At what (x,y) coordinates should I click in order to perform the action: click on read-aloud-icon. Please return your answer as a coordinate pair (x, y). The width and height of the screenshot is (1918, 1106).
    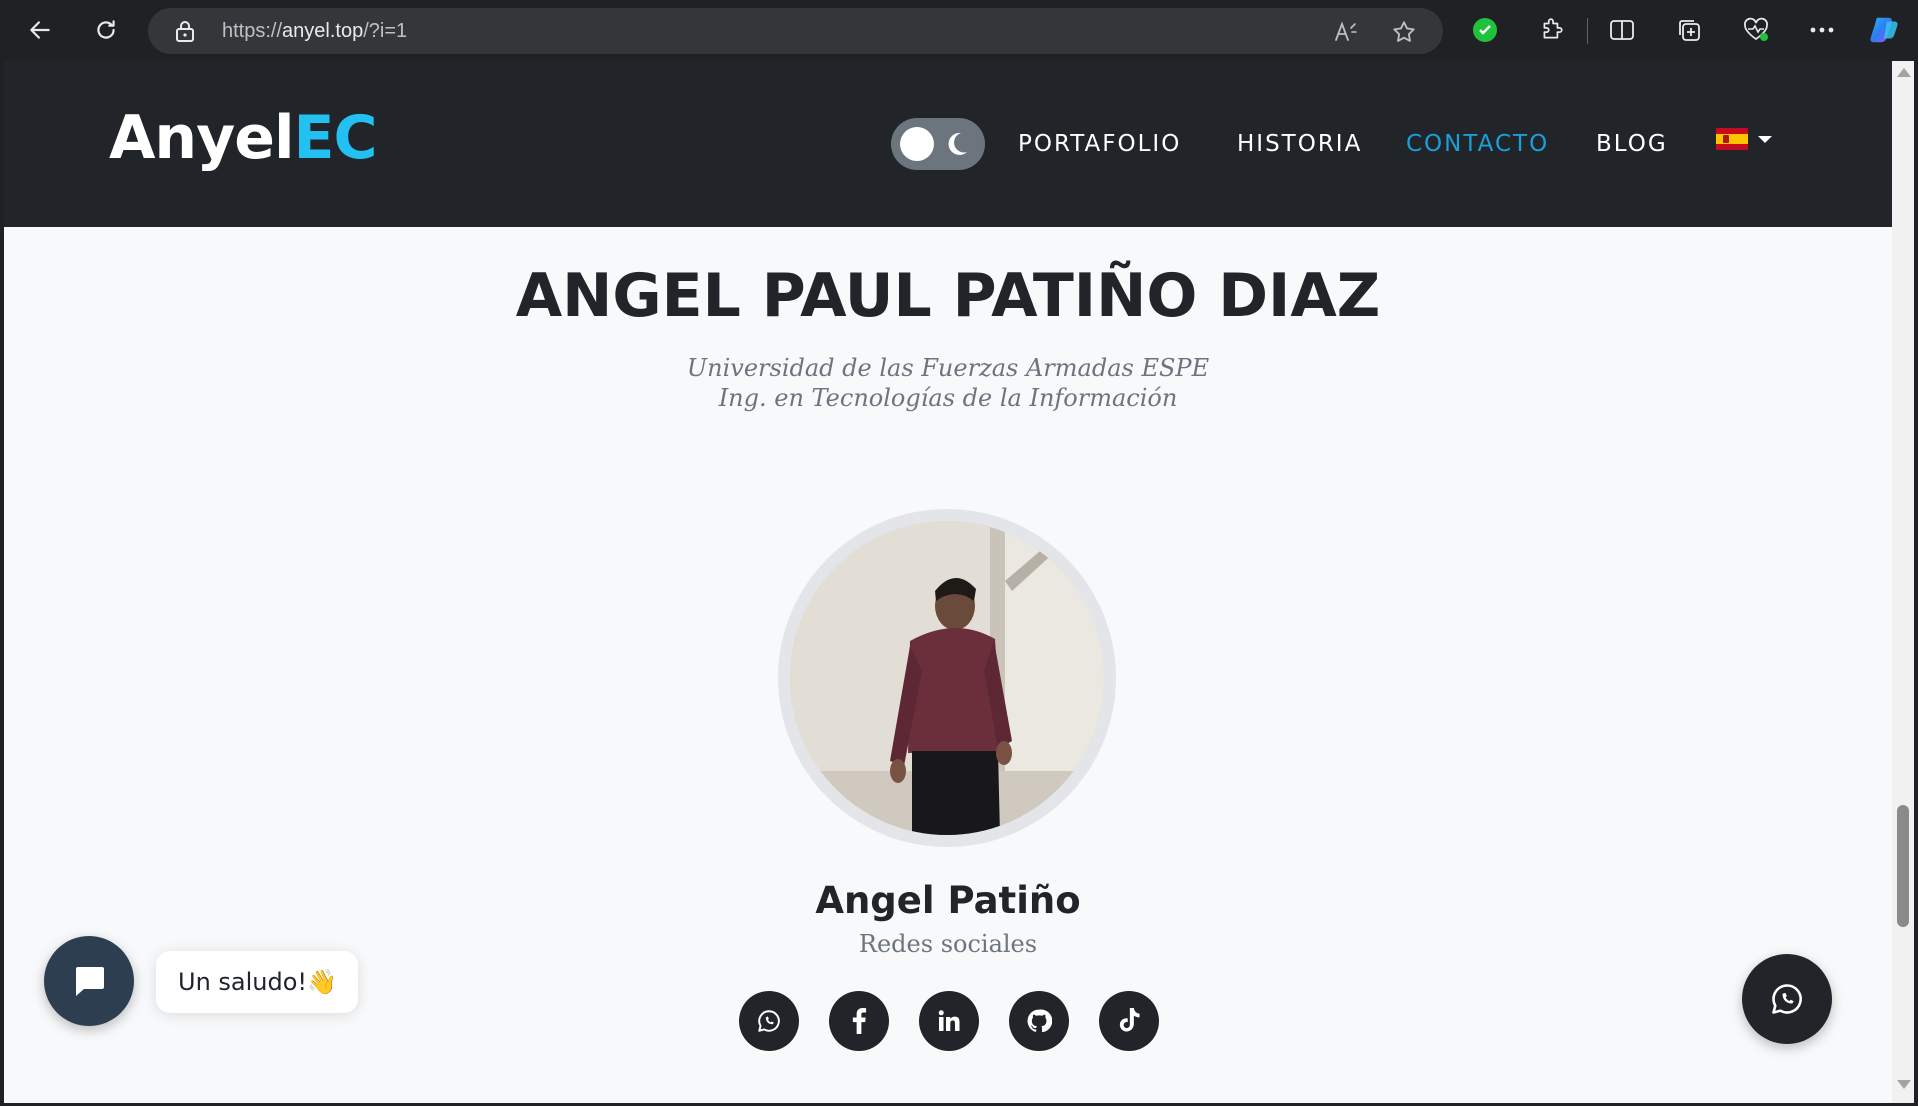
    Looking at the image, I should click on (1346, 32).